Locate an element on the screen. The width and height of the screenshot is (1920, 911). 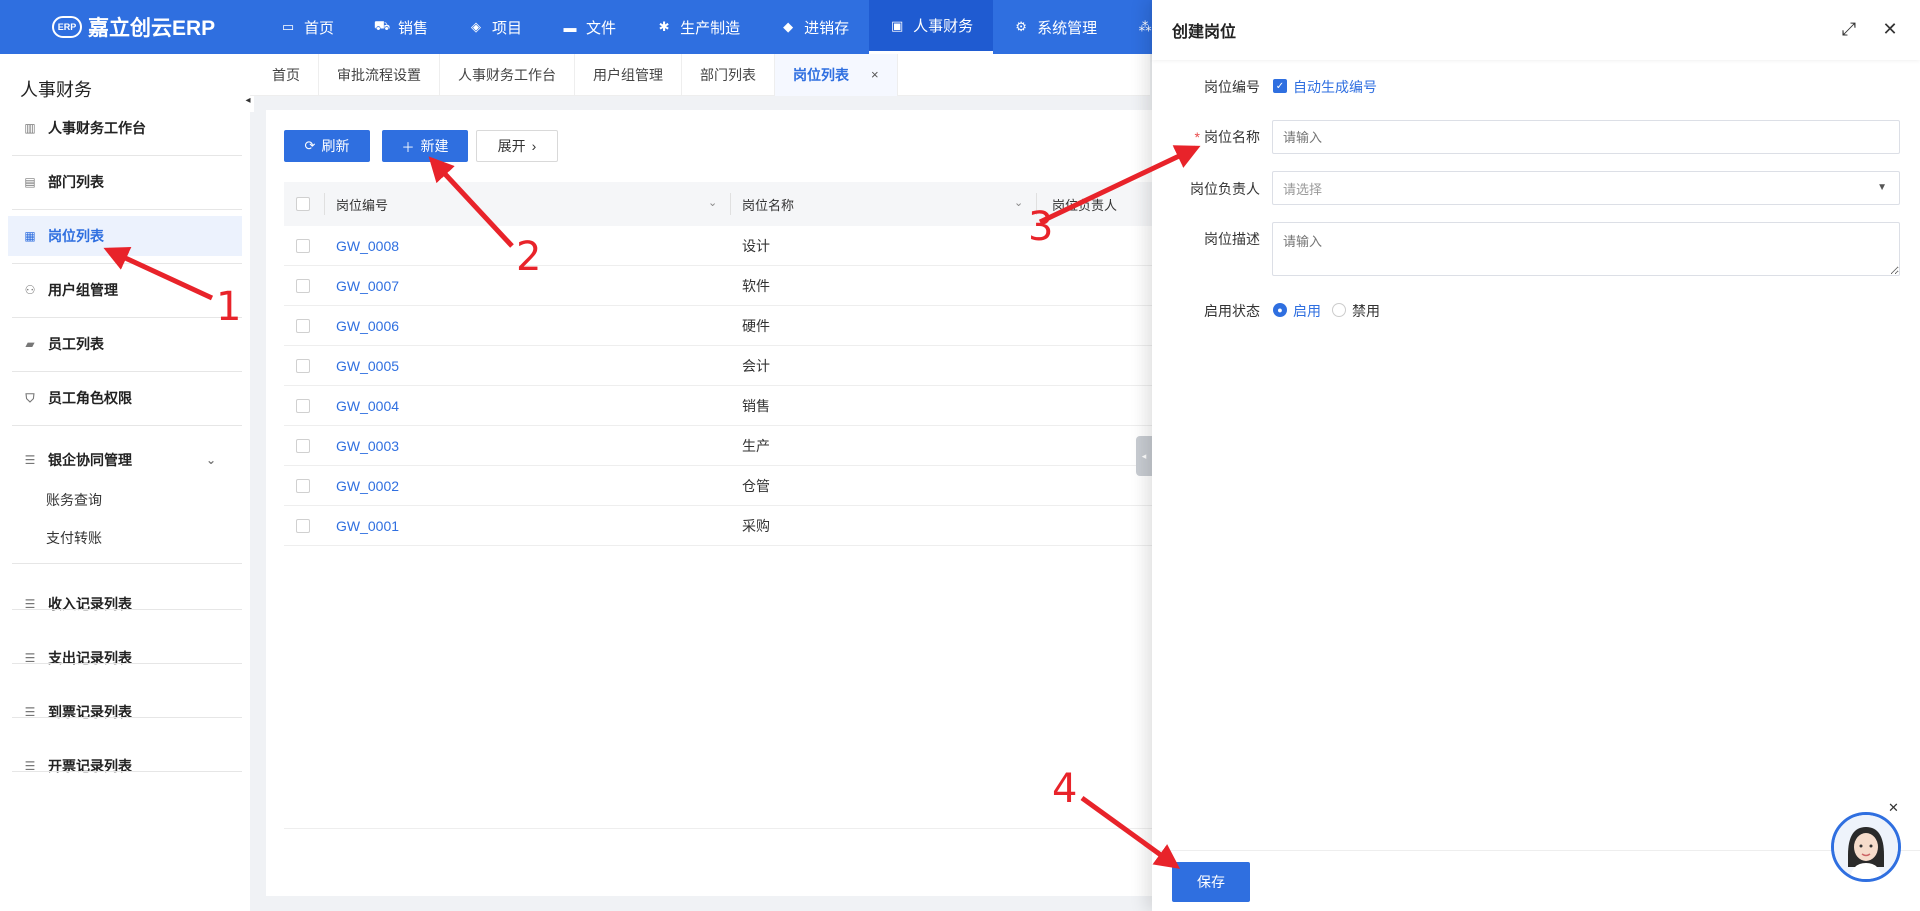
table-row: GW_0004 销售 is located at coordinates (724, 406).